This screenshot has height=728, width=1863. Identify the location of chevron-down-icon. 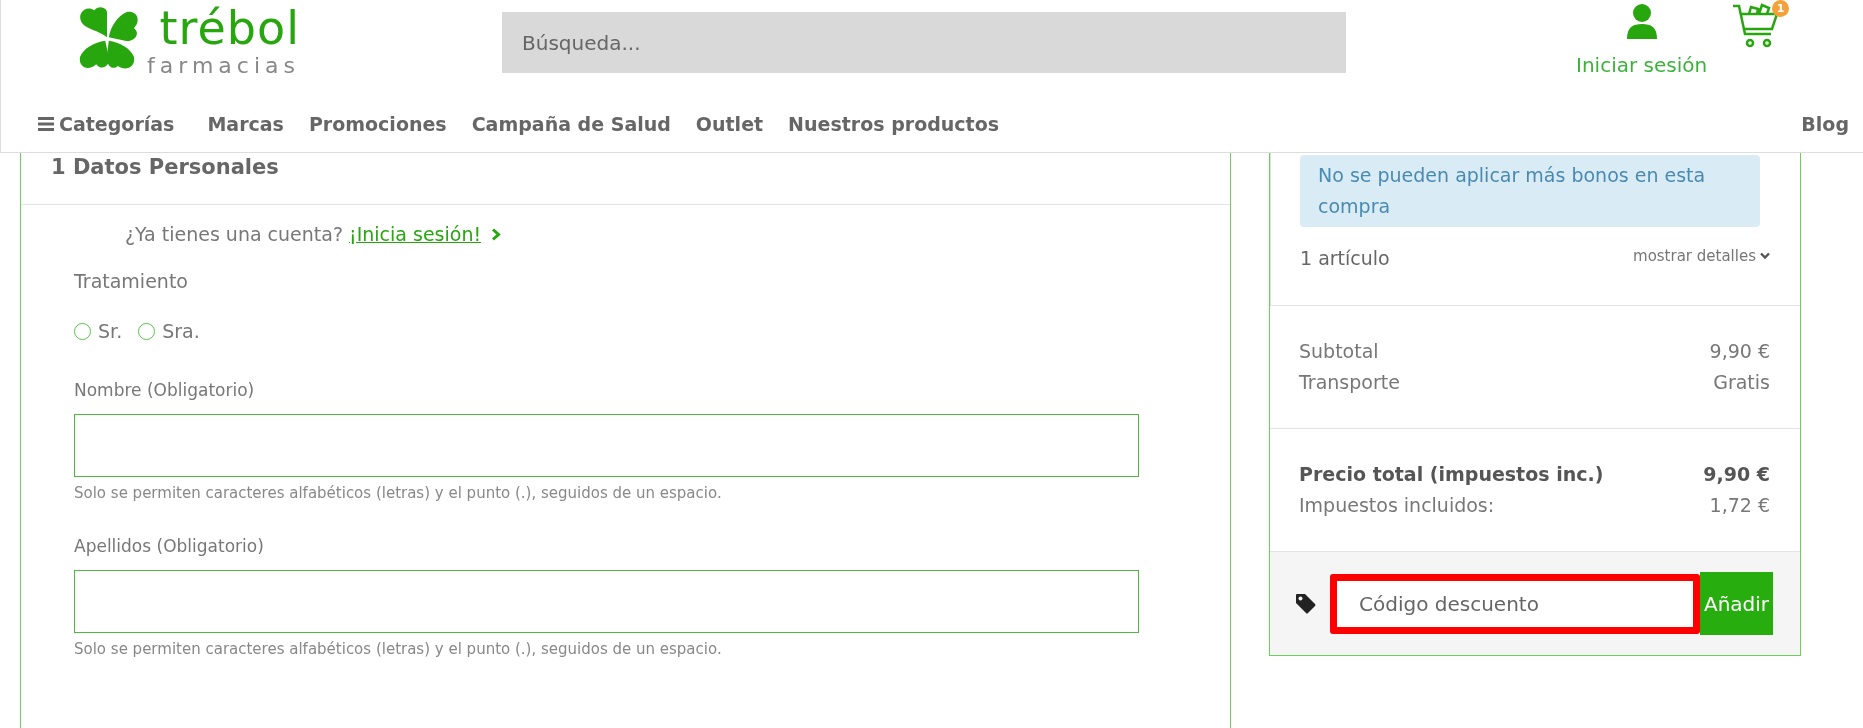
(1765, 256).